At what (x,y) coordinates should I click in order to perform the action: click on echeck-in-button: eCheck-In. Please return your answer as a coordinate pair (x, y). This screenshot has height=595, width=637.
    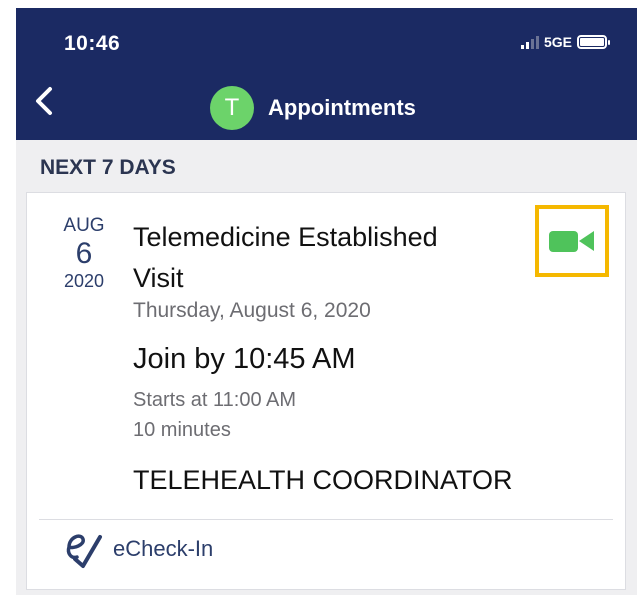
    Looking at the image, I should click on (138, 549).